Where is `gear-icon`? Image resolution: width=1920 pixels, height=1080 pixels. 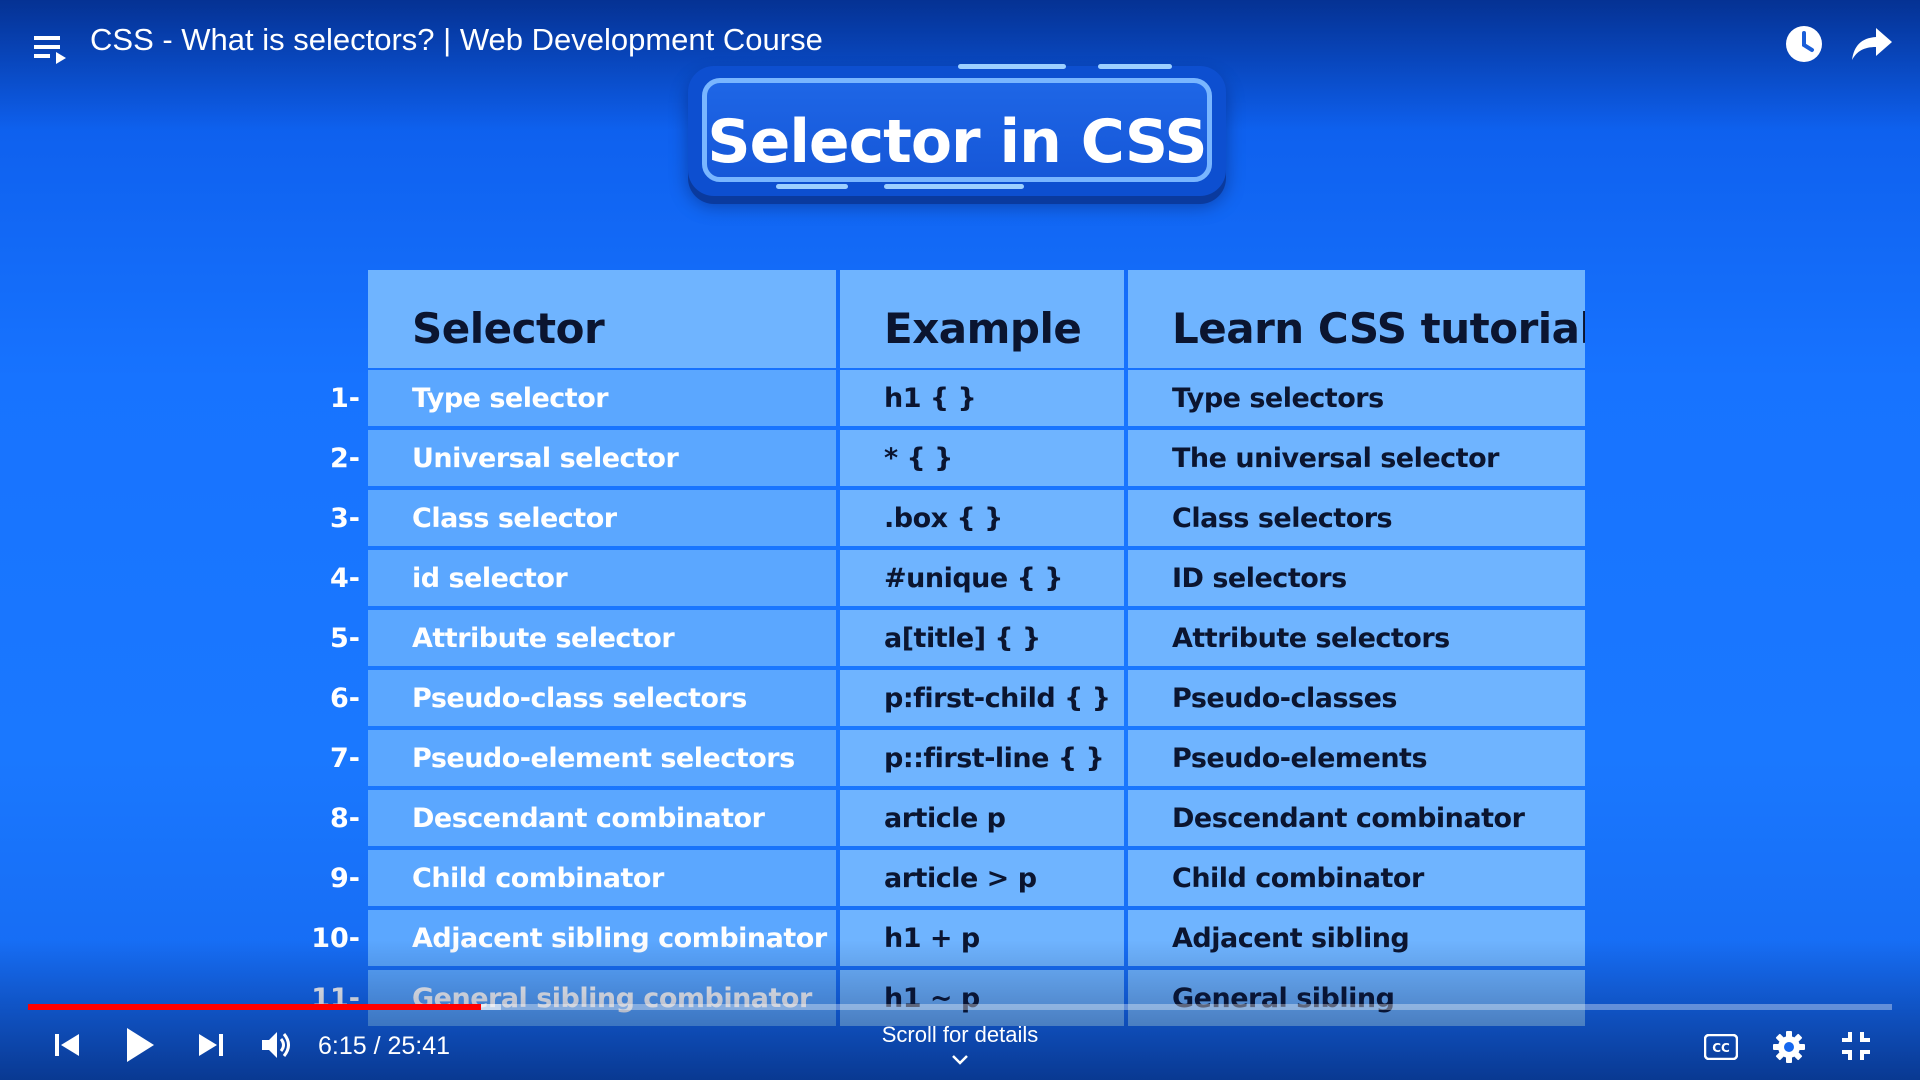
gear-icon is located at coordinates (1789, 1047).